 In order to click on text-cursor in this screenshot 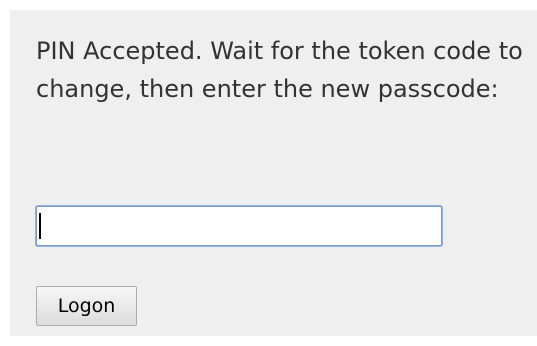, I will do `click(40, 226)`.